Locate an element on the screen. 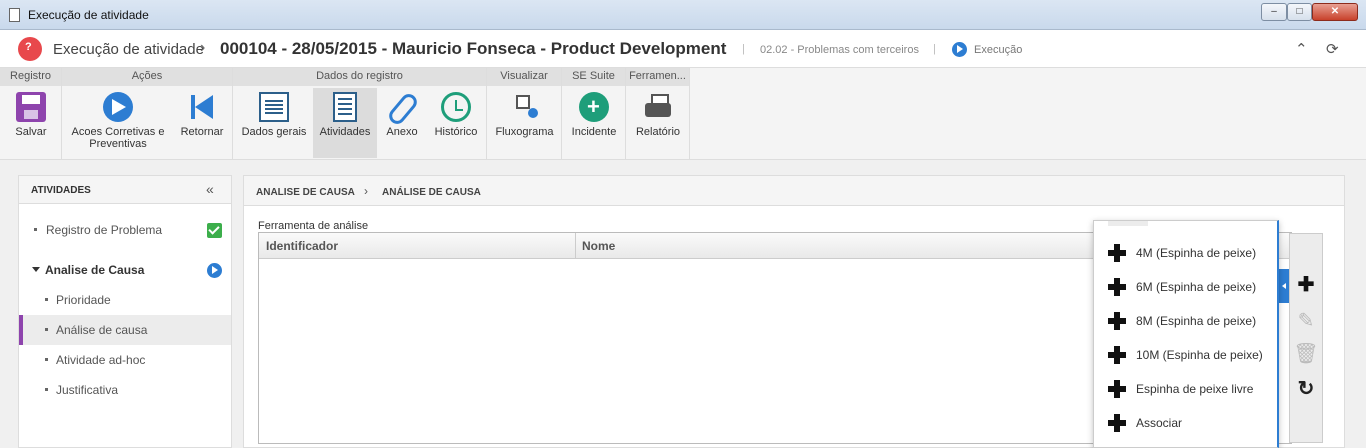  minimize-icon: – is located at coordinates (1274, 11).